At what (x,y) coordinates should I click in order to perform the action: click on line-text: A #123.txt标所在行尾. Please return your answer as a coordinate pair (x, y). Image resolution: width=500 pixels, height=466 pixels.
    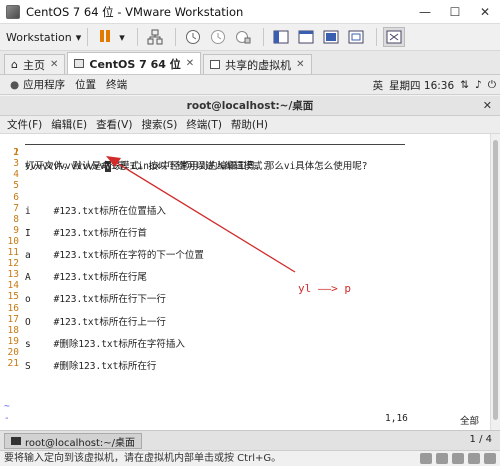
    Looking at the image, I should click on (86, 278).